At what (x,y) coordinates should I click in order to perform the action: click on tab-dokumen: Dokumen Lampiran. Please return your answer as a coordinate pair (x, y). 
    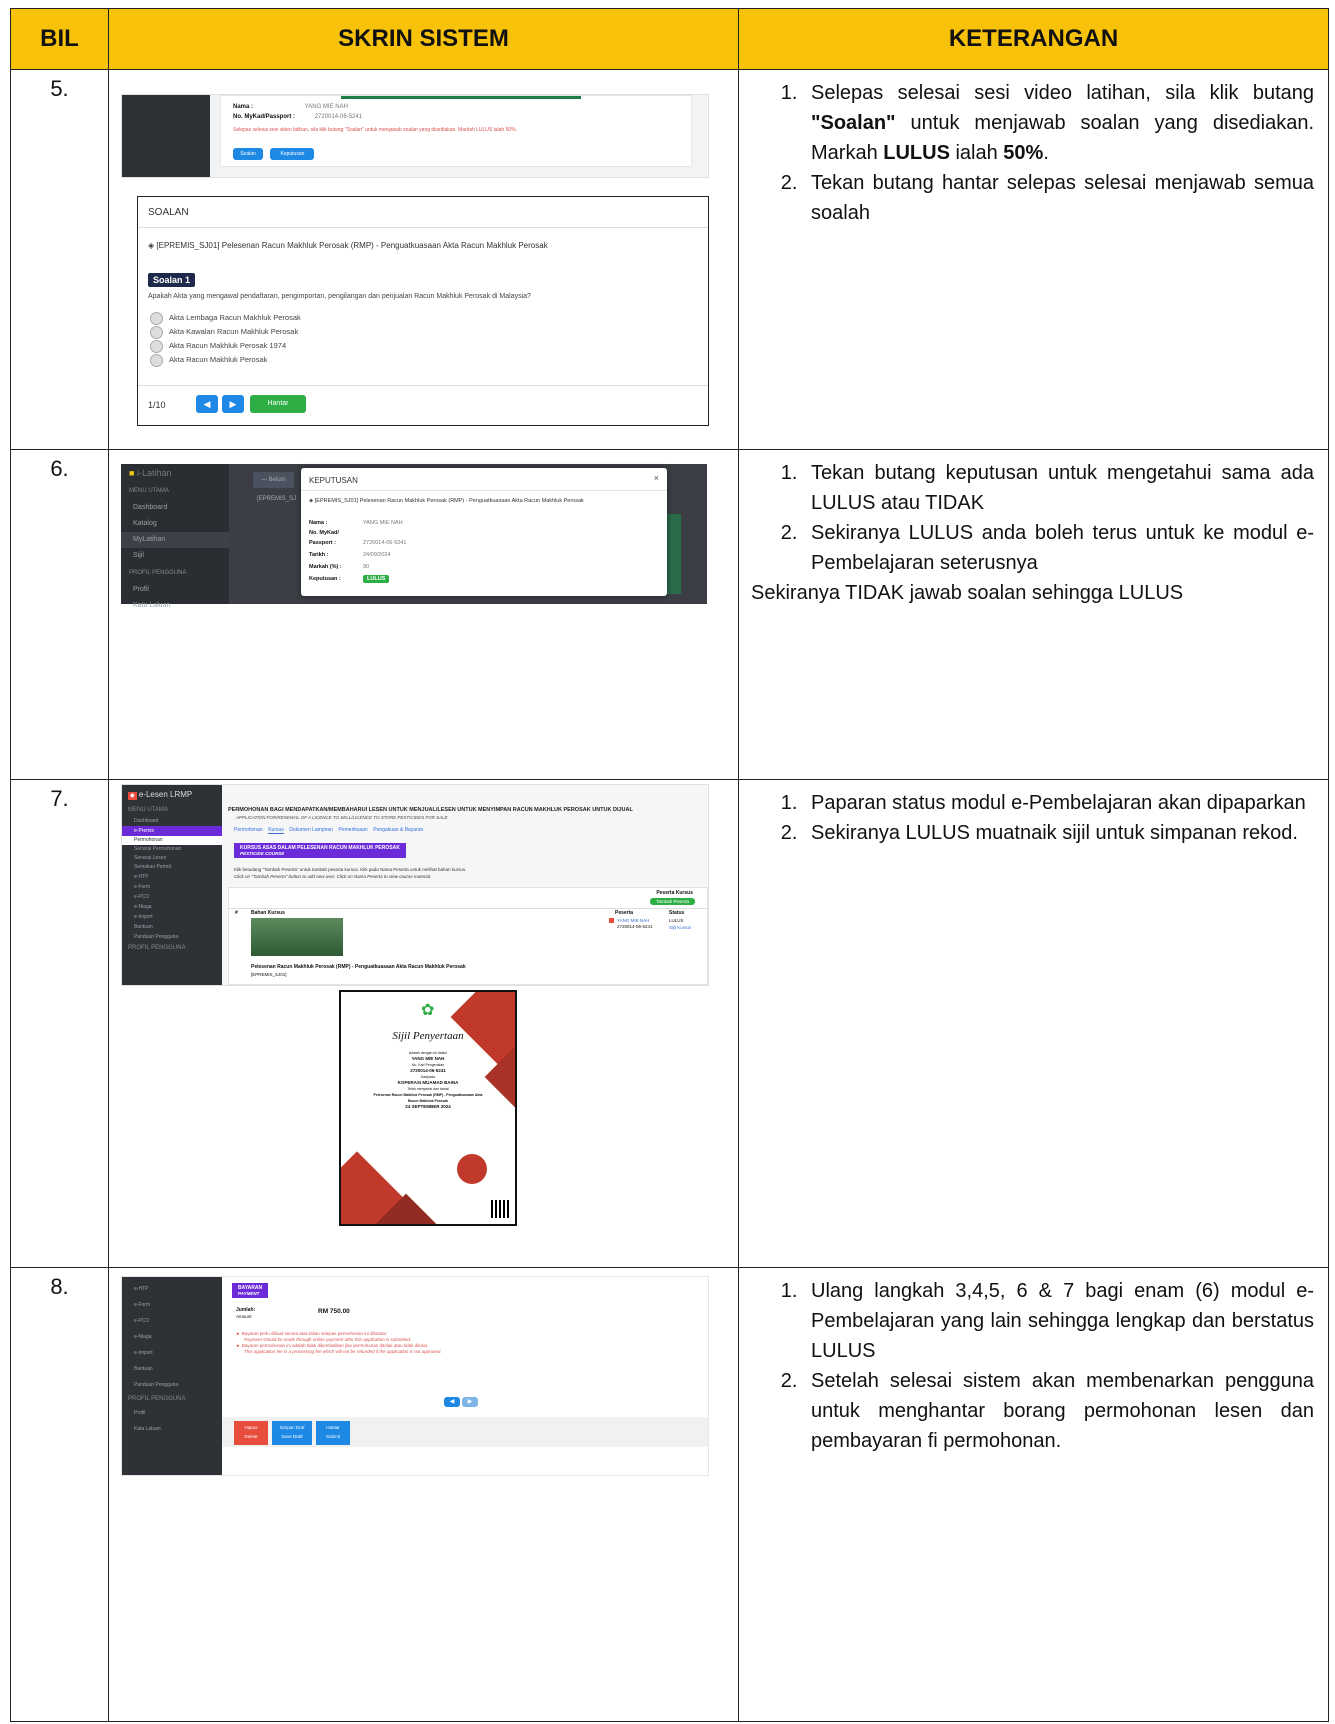
    Looking at the image, I should click on (311, 830).